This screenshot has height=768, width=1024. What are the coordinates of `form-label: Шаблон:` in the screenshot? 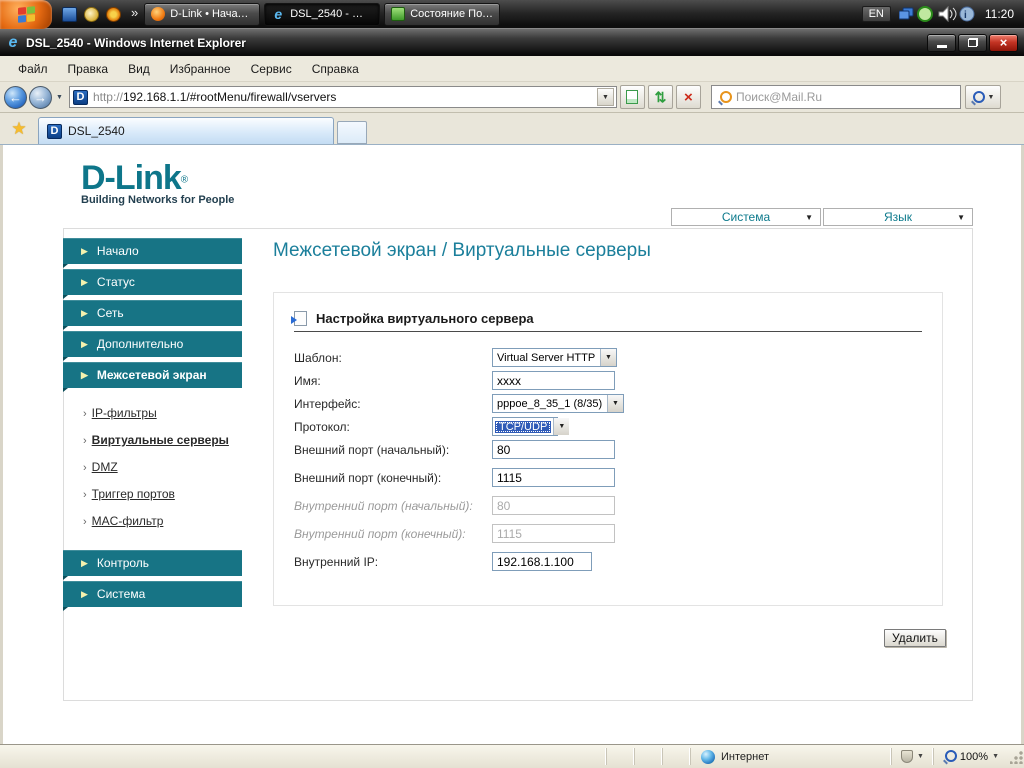 It's located at (318, 357).